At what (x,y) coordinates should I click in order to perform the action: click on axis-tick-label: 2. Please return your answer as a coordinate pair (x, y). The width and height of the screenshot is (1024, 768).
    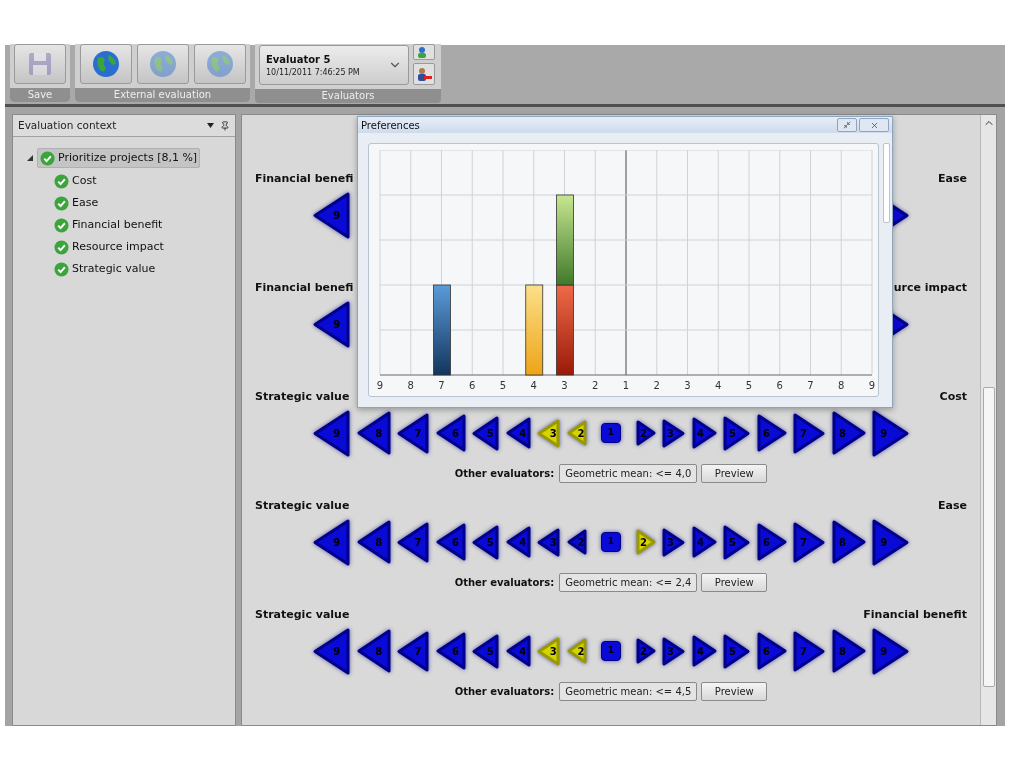
    Looking at the image, I should click on (595, 385).